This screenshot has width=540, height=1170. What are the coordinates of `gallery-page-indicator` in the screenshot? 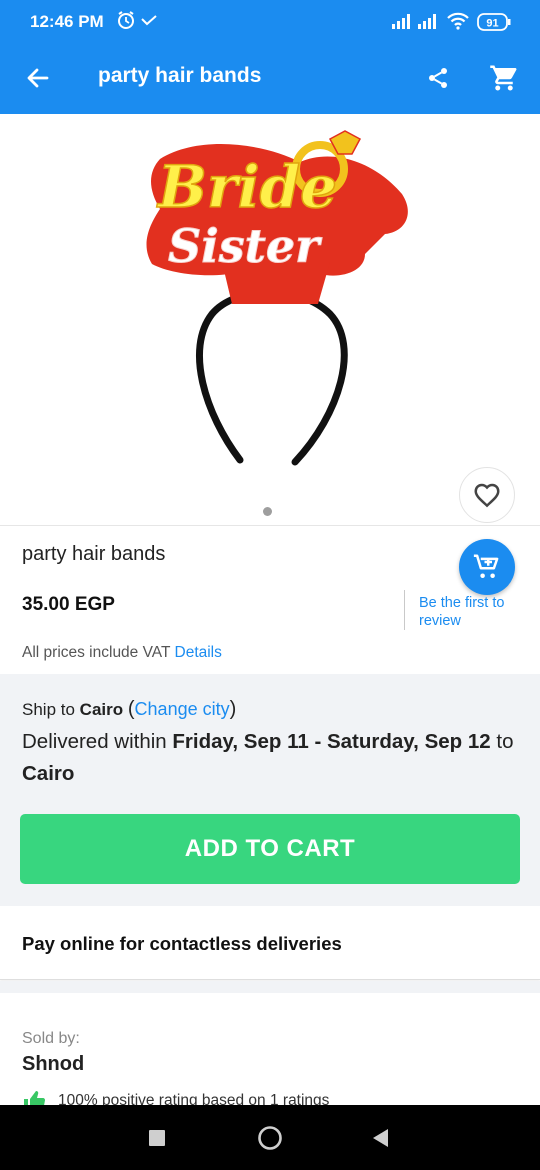 It's located at (267, 511).